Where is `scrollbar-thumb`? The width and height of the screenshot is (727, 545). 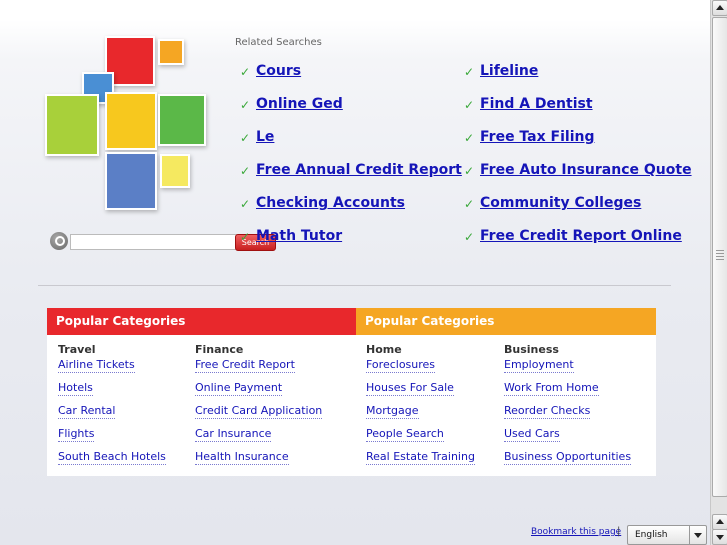
scrollbar-thumb is located at coordinates (719, 257).